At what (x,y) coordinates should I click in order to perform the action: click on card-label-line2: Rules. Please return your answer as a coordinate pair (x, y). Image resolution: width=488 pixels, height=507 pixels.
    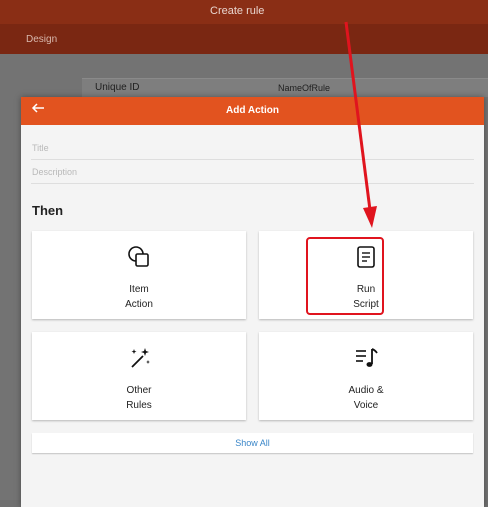
    Looking at the image, I should click on (139, 405).